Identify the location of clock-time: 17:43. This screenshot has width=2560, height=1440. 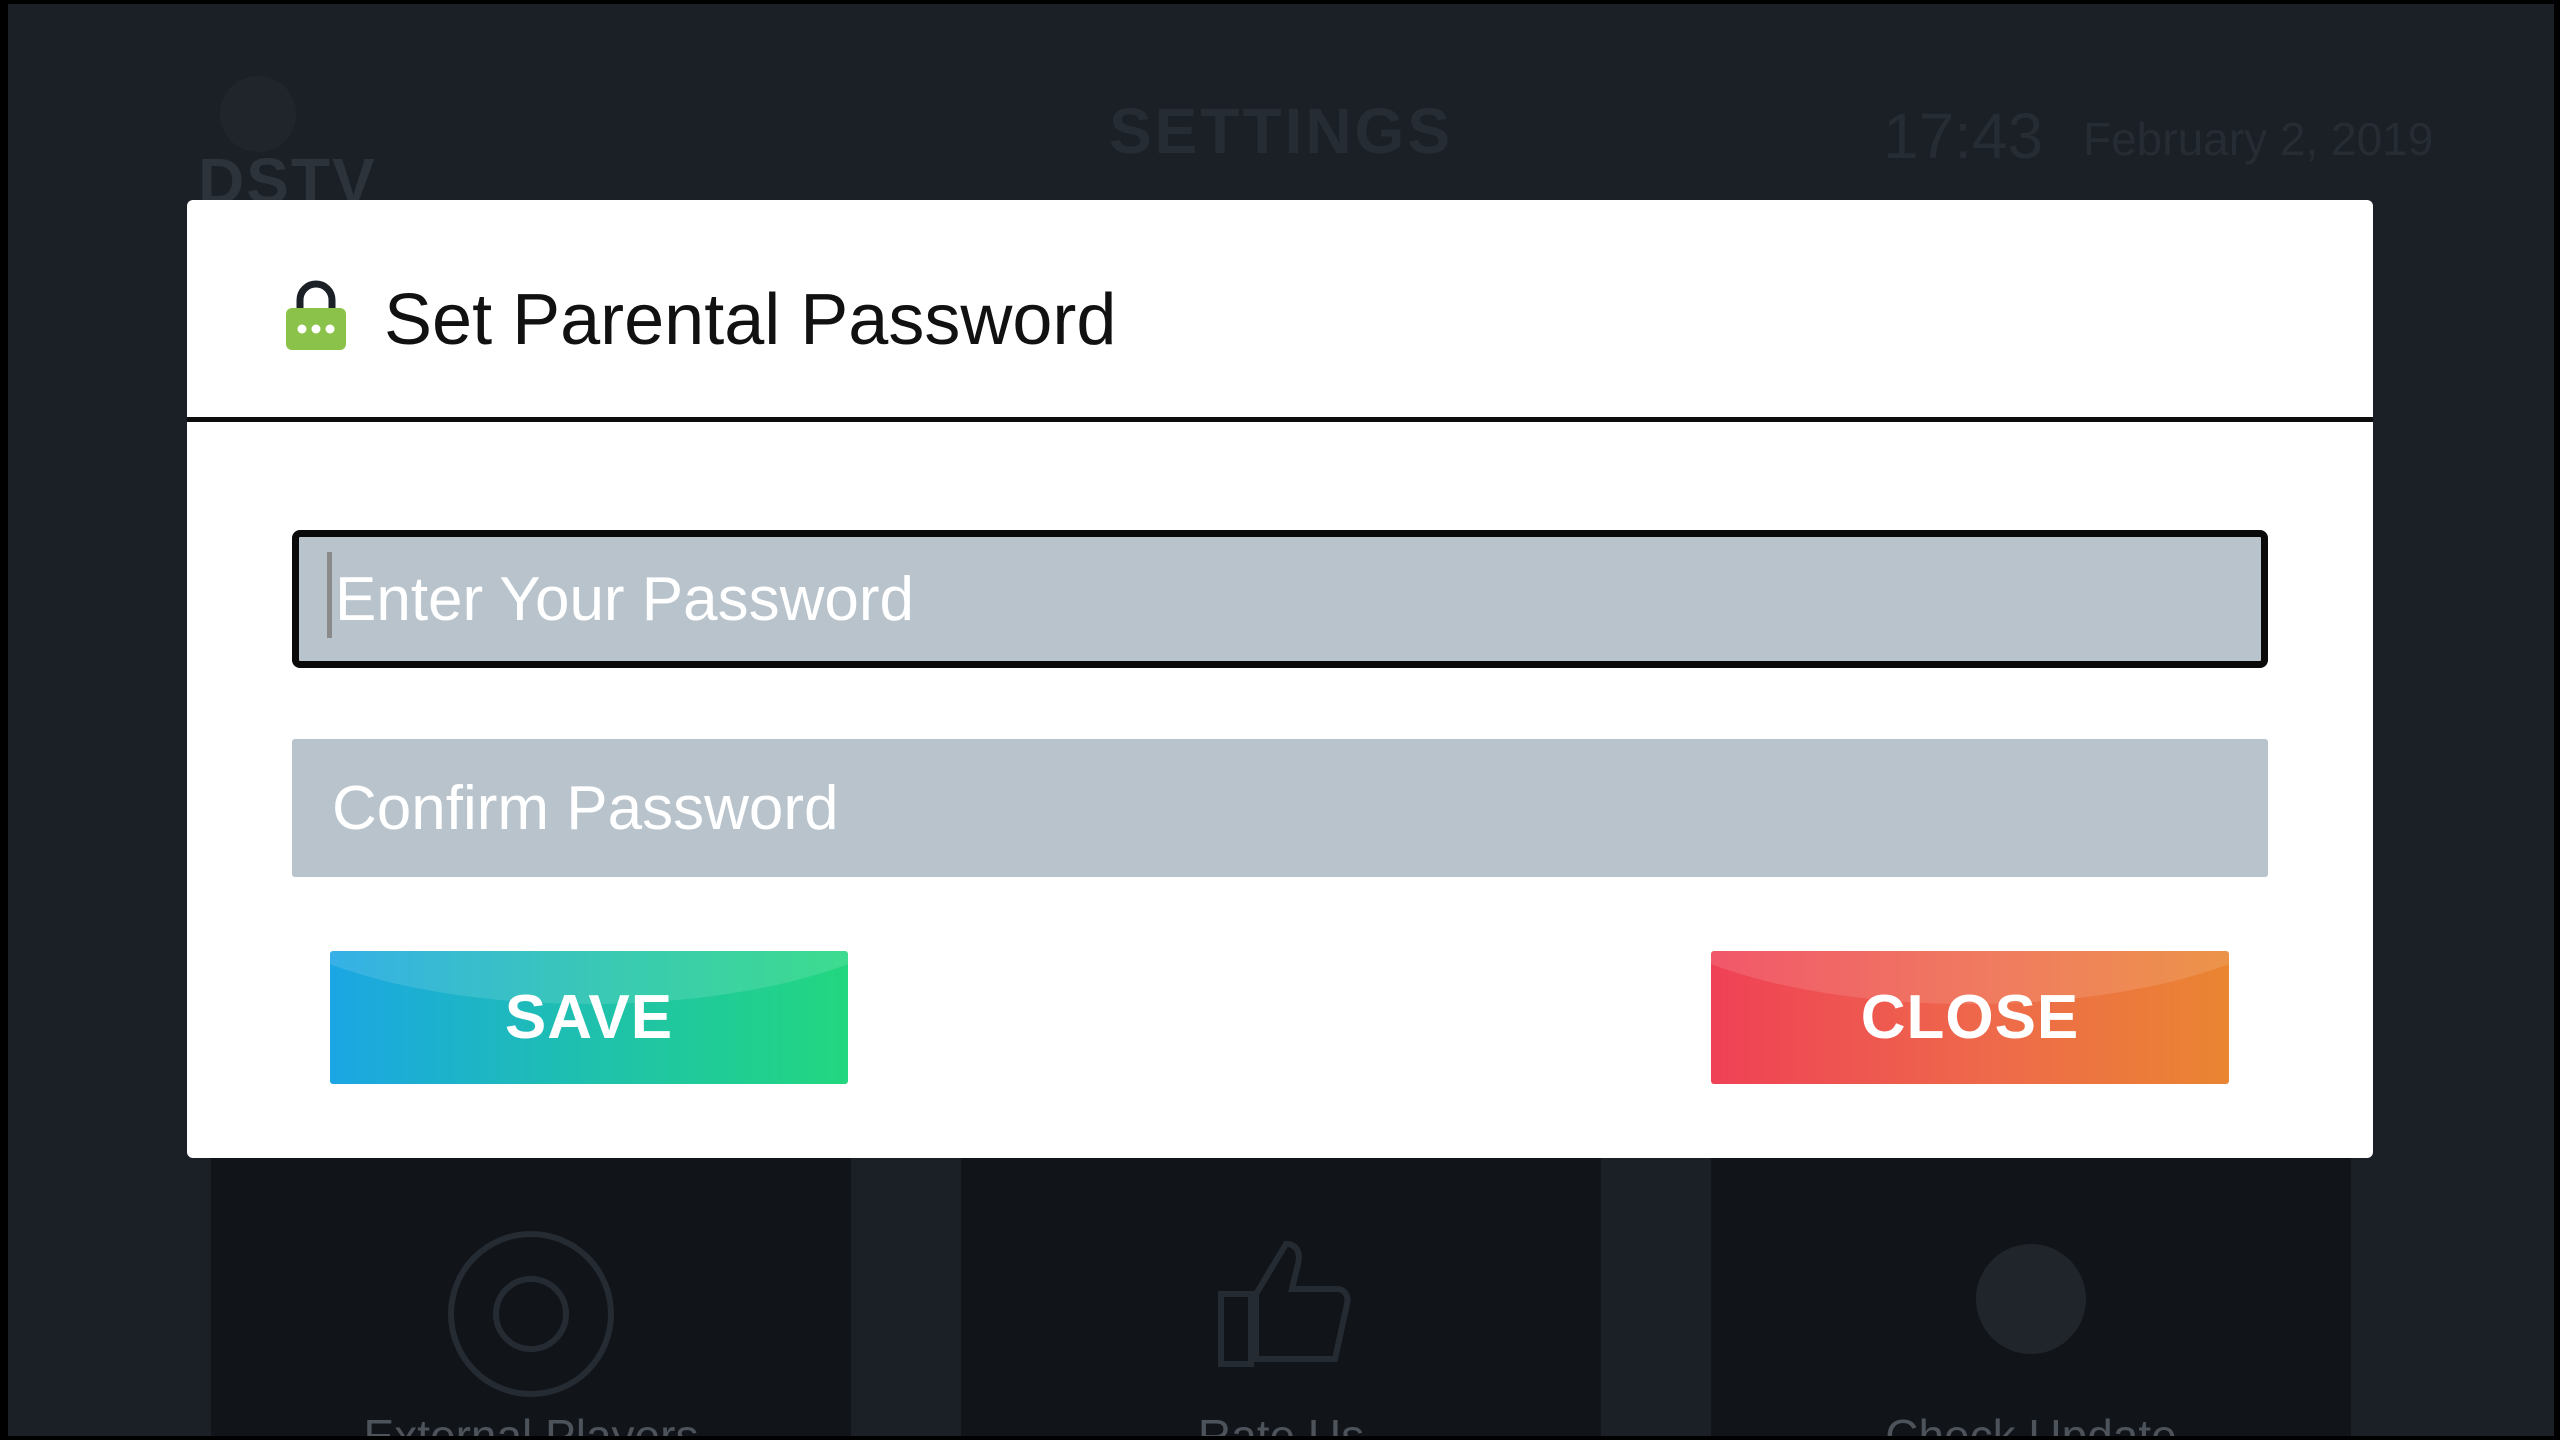
(1963, 136).